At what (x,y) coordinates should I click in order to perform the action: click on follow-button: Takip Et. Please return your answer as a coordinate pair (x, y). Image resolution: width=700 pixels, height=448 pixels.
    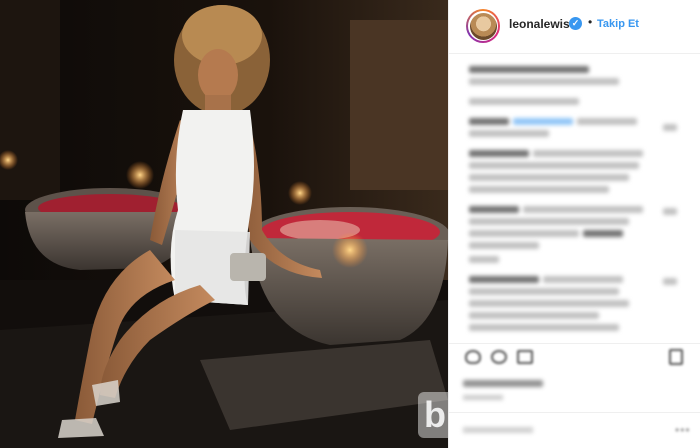
    Looking at the image, I should click on (618, 24).